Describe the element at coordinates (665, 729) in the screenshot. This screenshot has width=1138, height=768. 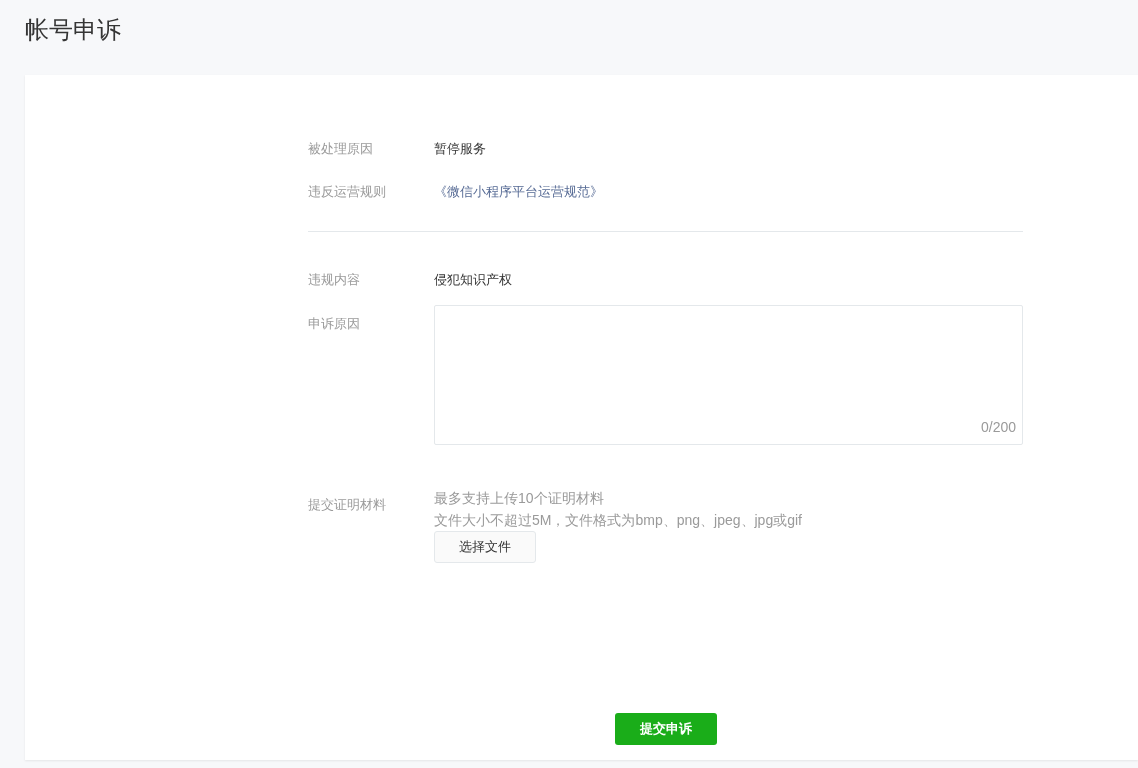
I see `submit-appeal-button: 提交申诉` at that location.